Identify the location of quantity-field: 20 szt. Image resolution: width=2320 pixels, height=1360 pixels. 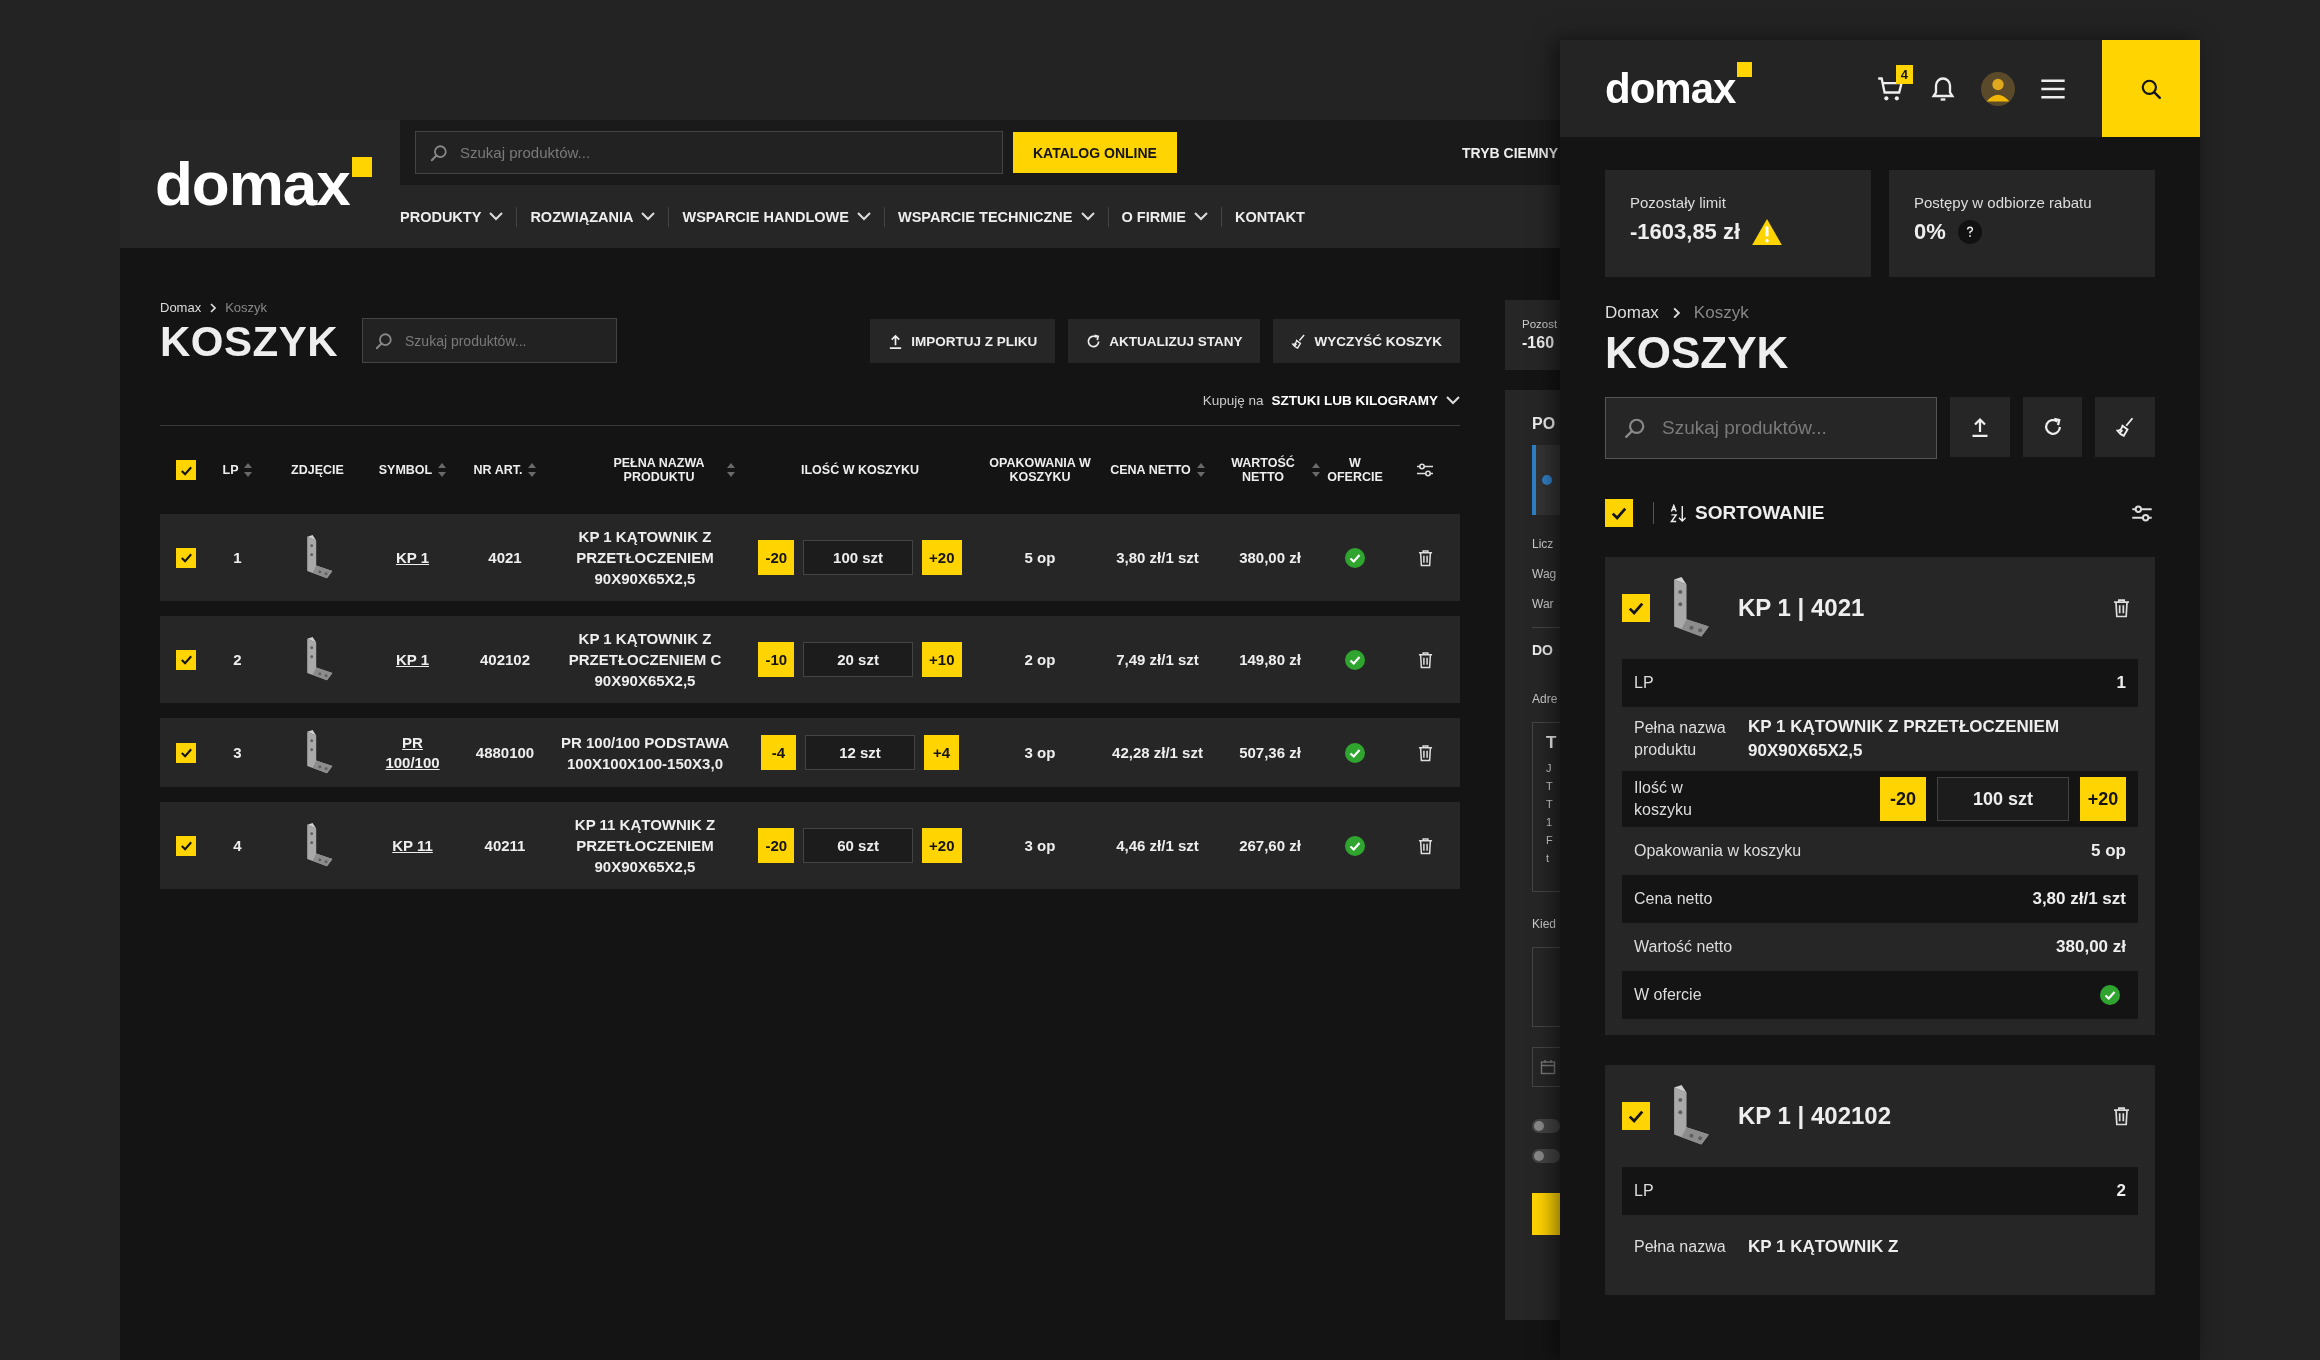
(858, 659).